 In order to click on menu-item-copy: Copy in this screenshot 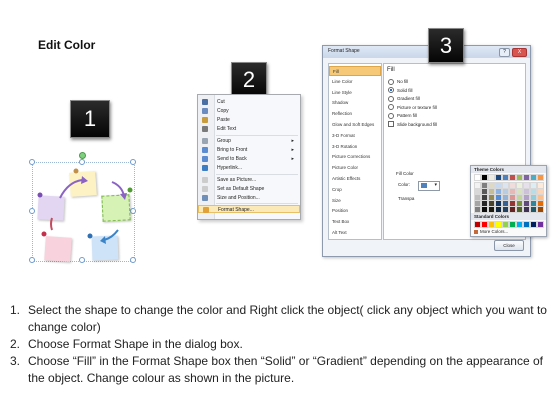, I will do `click(249, 111)`.